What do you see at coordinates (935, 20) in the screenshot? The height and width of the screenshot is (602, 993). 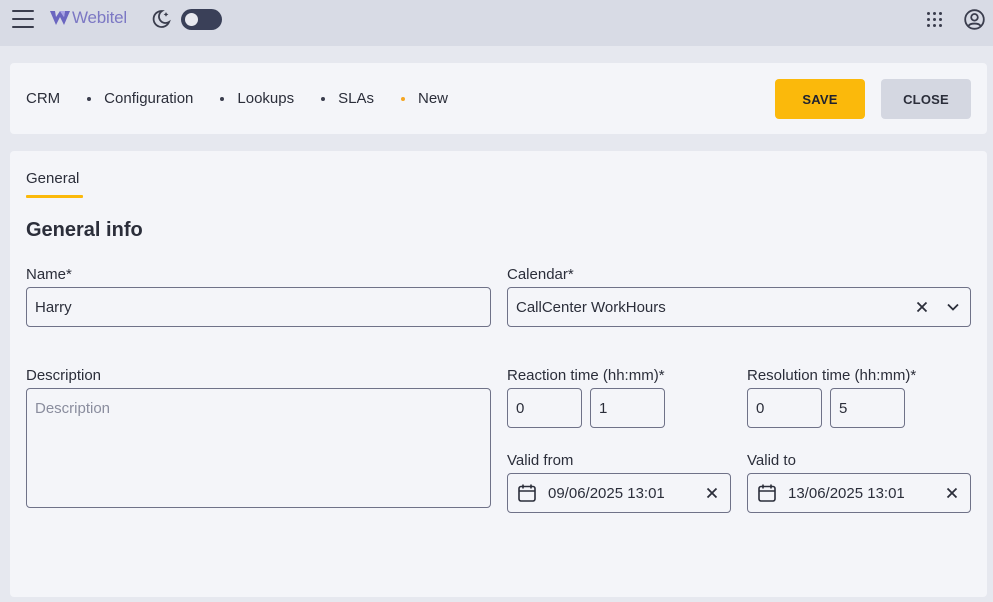 I see `apps-grid-icon` at bounding box center [935, 20].